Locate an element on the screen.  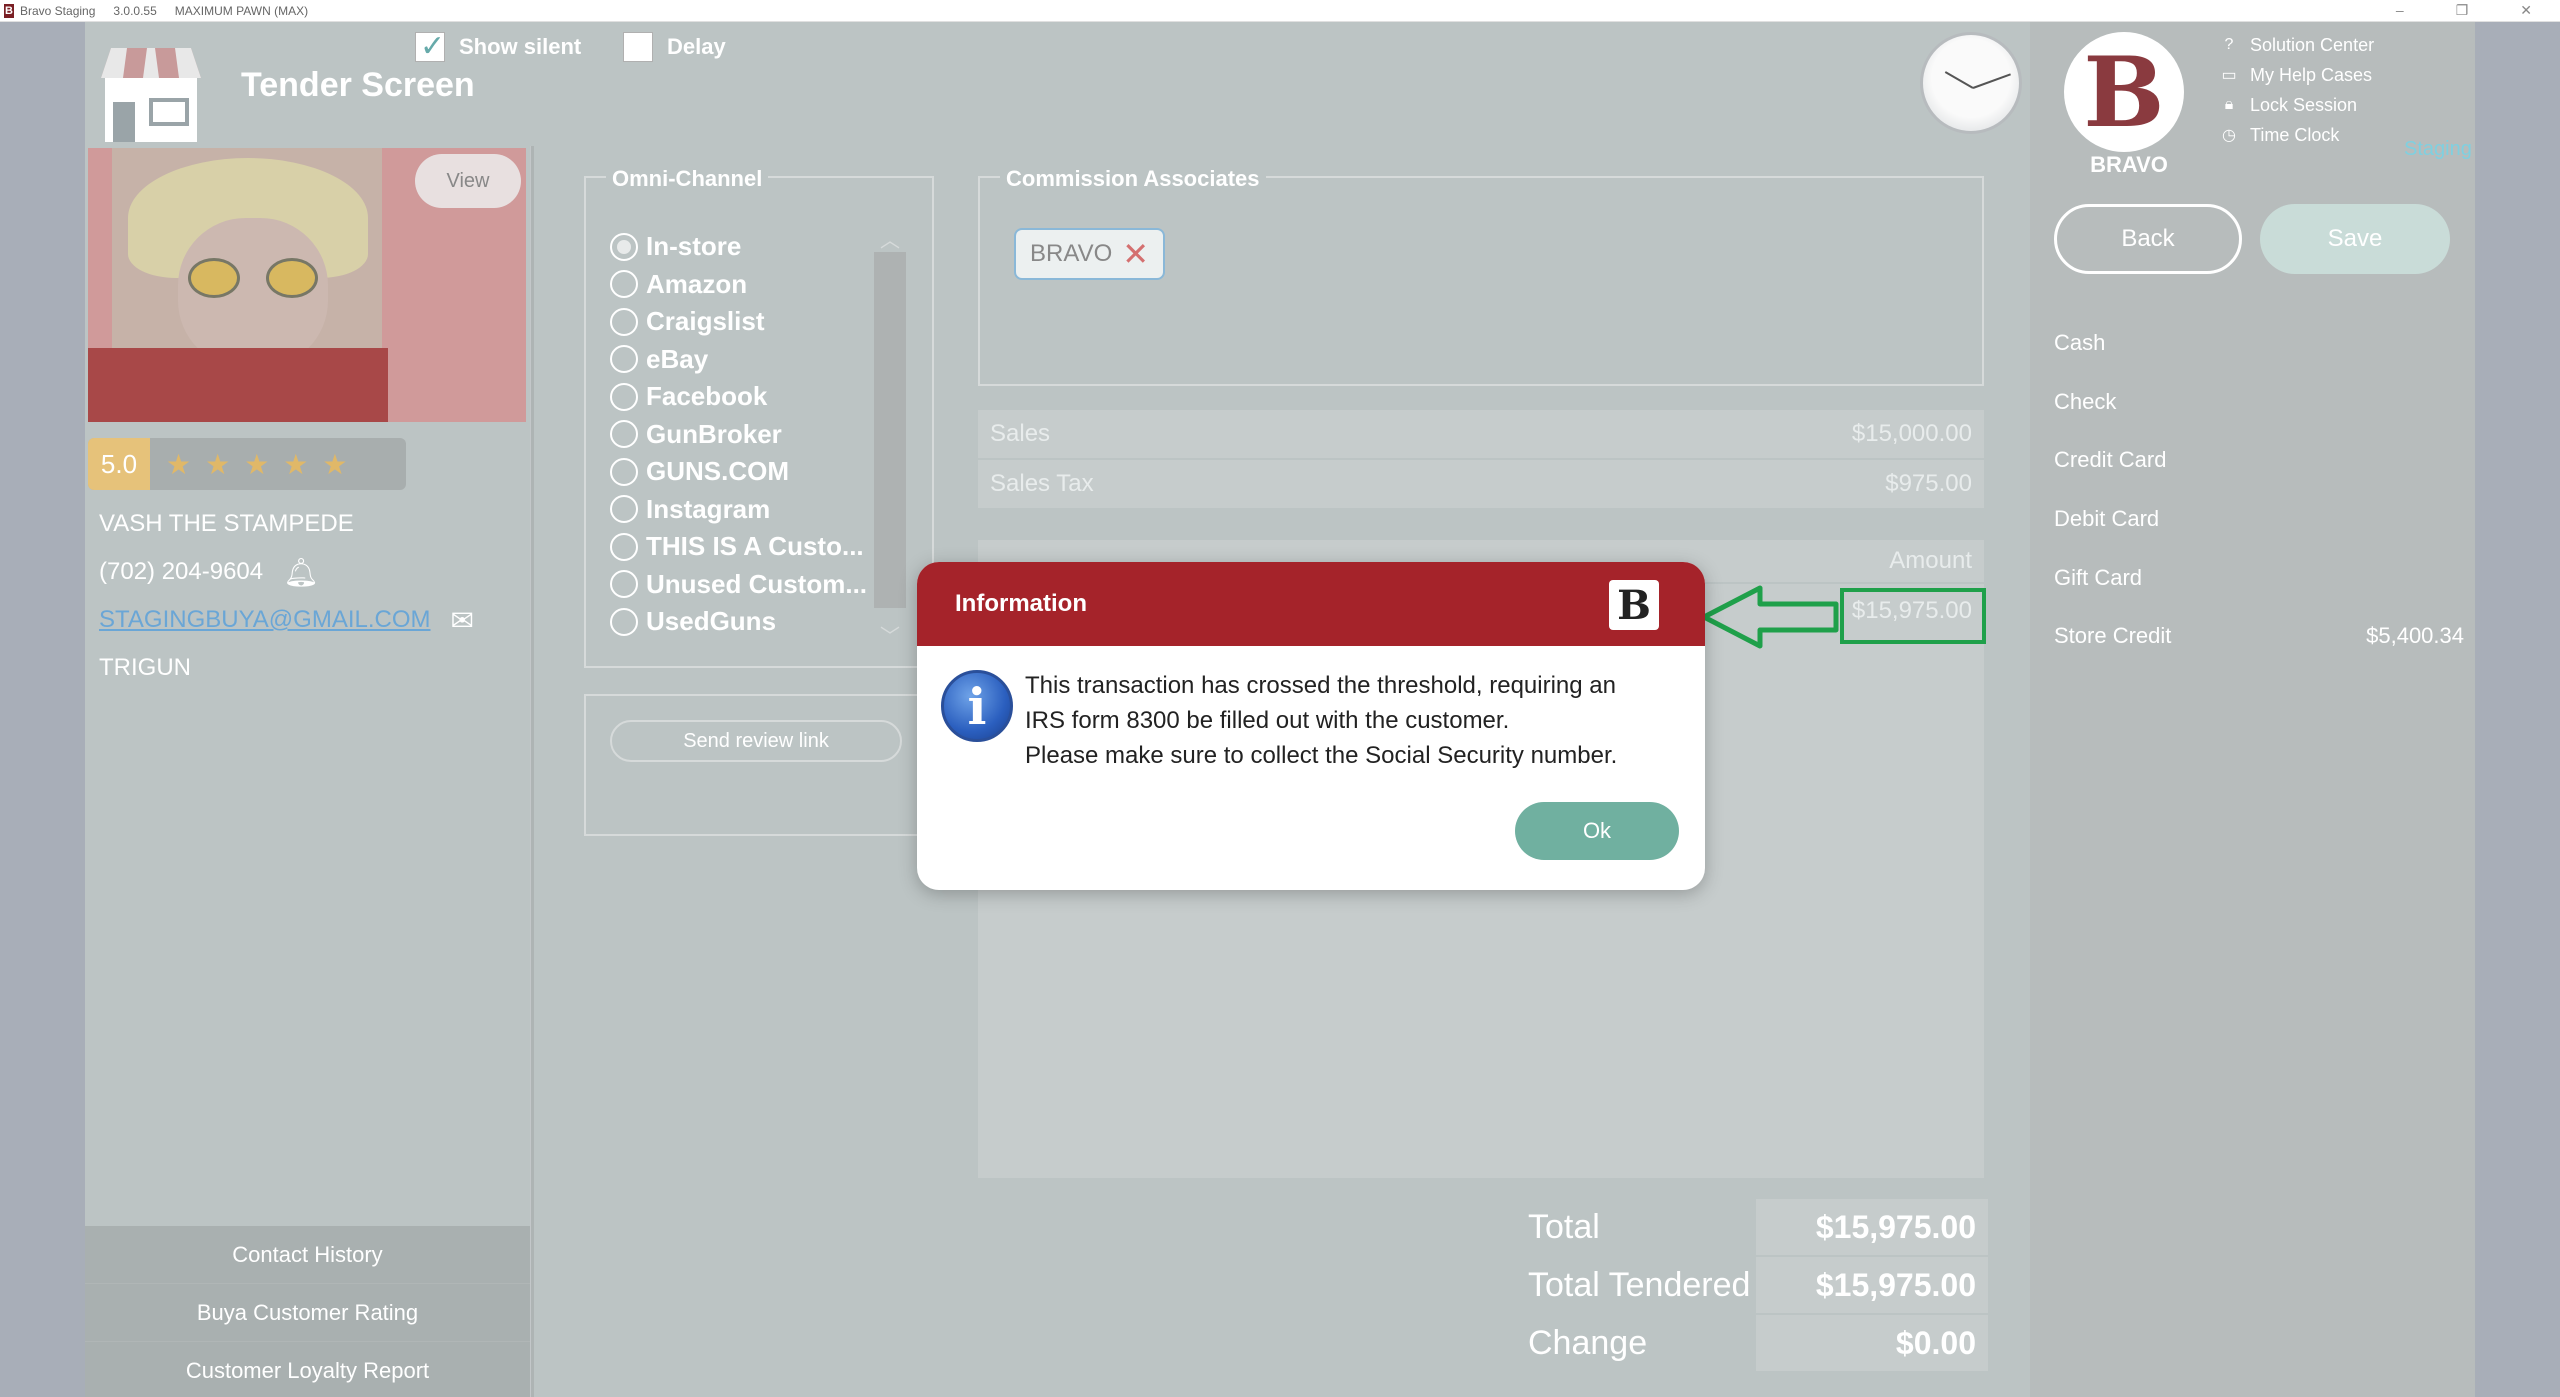
tender-cash: Cash is located at coordinates (2259, 343).